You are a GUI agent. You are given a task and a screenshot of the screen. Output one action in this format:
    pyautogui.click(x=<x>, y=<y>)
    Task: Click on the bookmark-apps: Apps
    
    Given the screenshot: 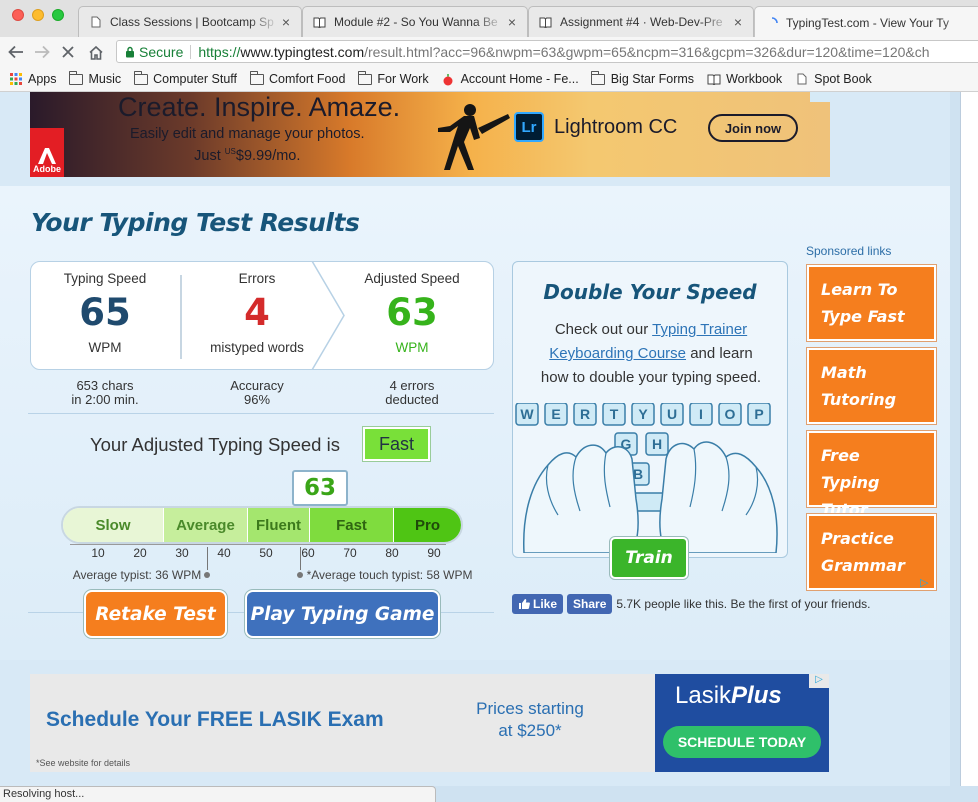 What is the action you would take?
    pyautogui.click(x=32, y=79)
    